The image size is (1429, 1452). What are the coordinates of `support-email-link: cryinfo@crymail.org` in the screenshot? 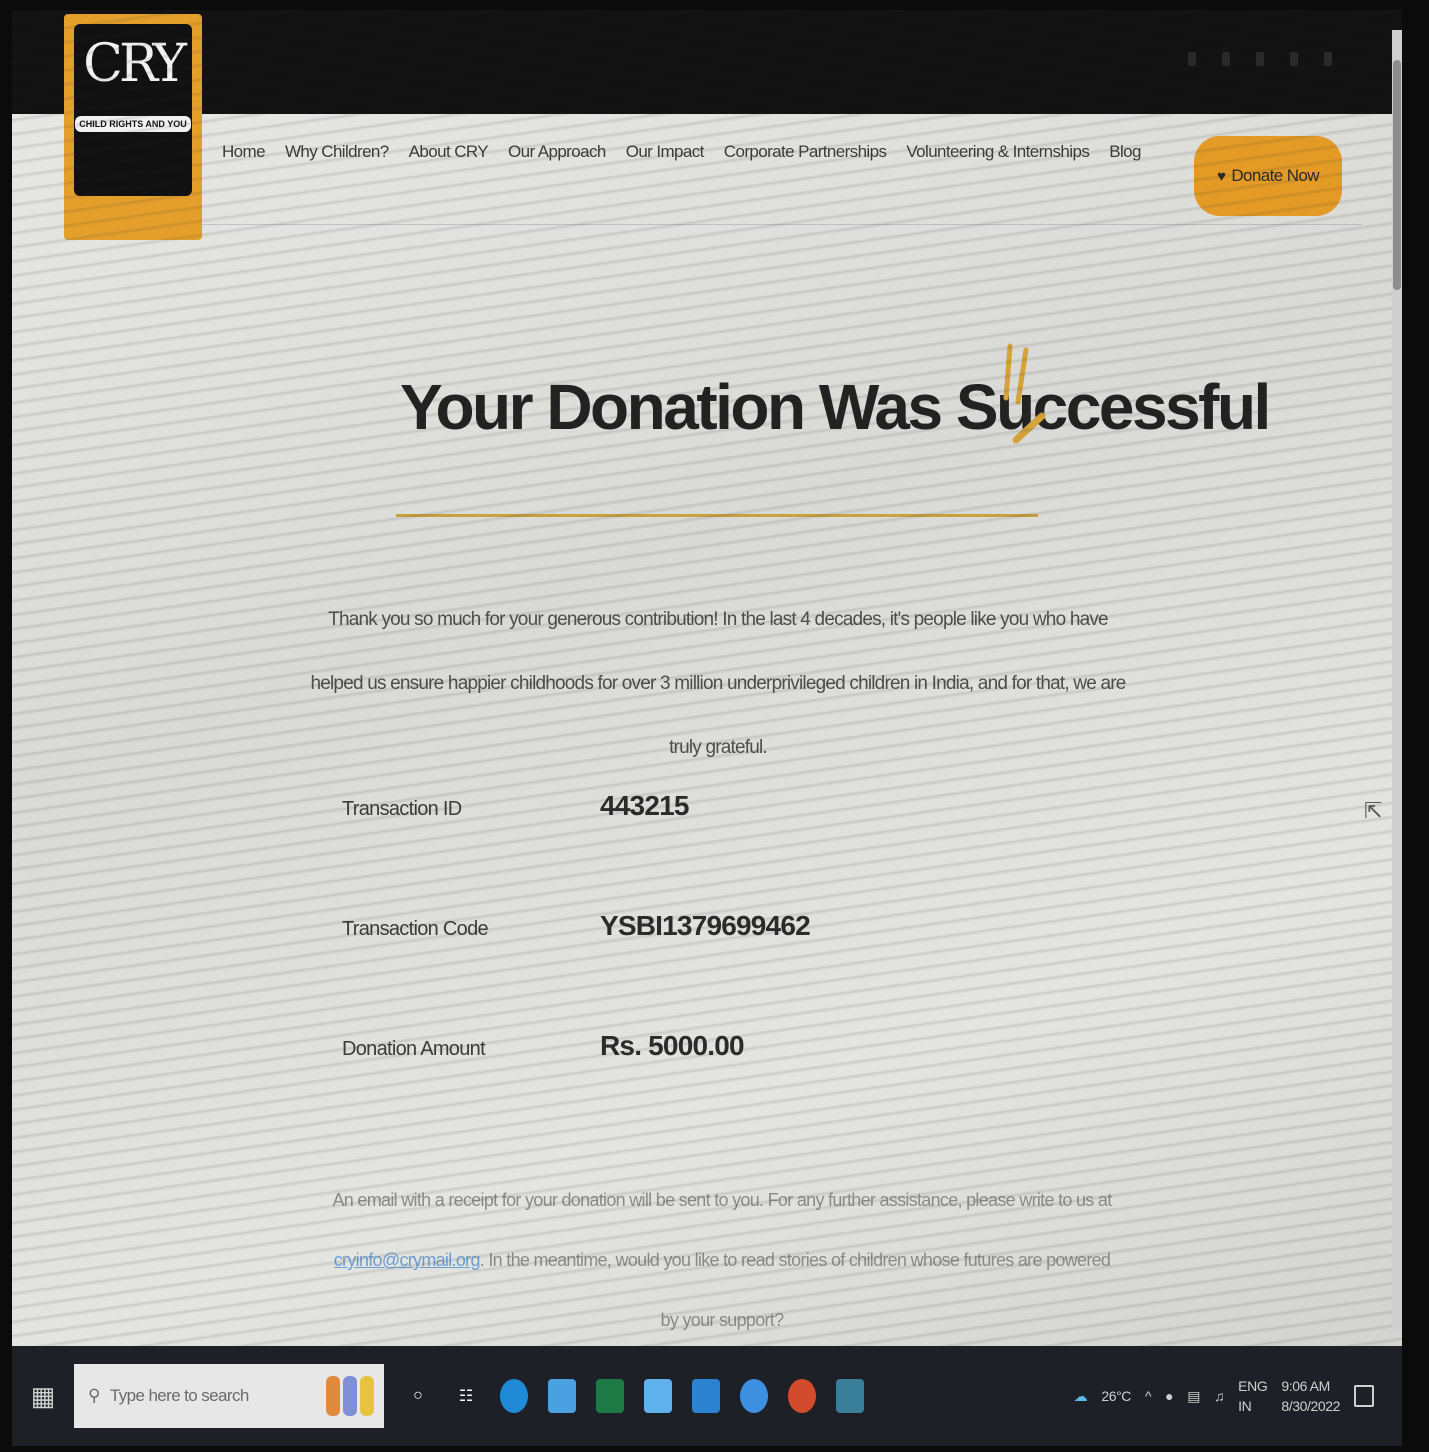 It's located at (407, 1260).